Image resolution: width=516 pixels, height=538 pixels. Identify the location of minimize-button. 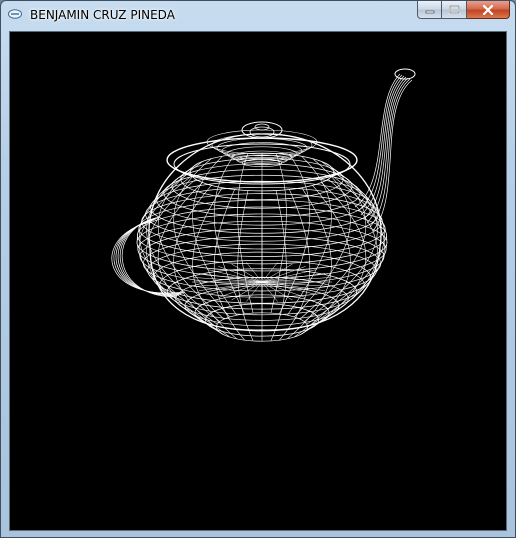
(429, 10).